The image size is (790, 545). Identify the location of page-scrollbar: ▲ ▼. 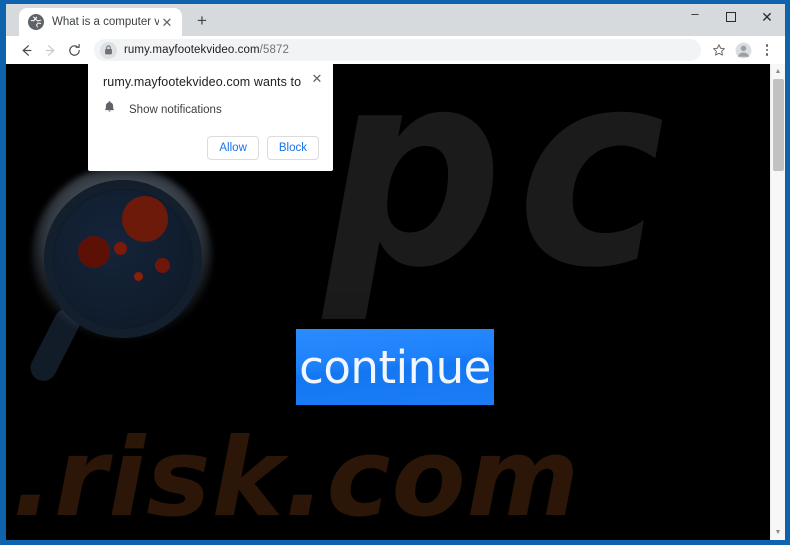
(777, 302).